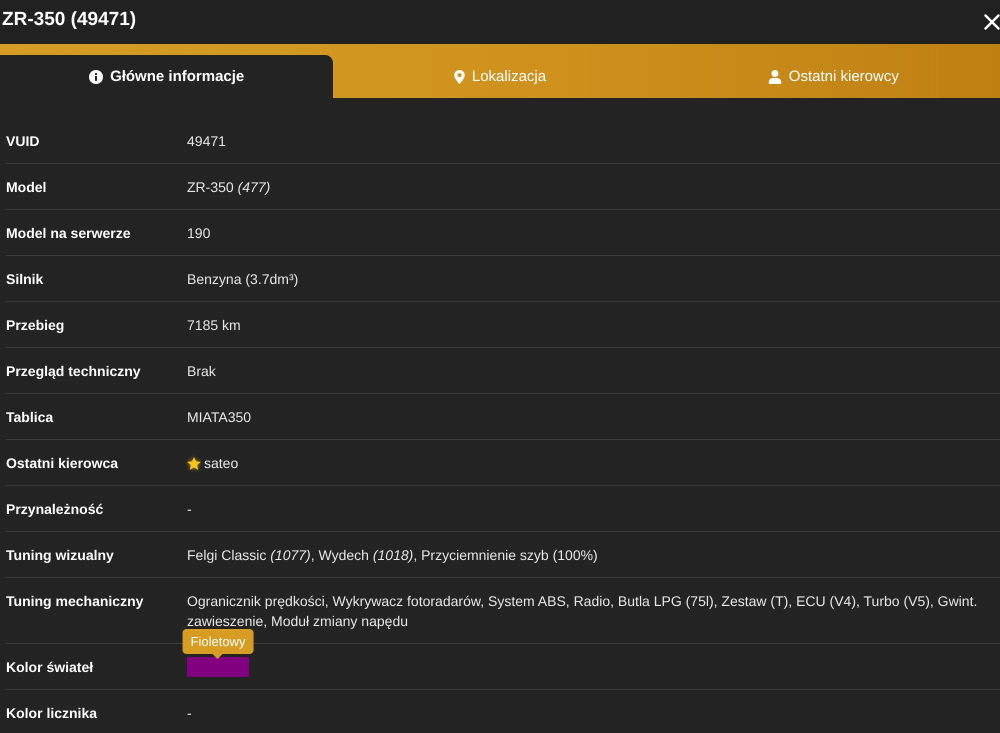 The width and height of the screenshot is (1000, 733). What do you see at coordinates (50, 667) in the screenshot?
I see `field-label: Kolor świateł` at bounding box center [50, 667].